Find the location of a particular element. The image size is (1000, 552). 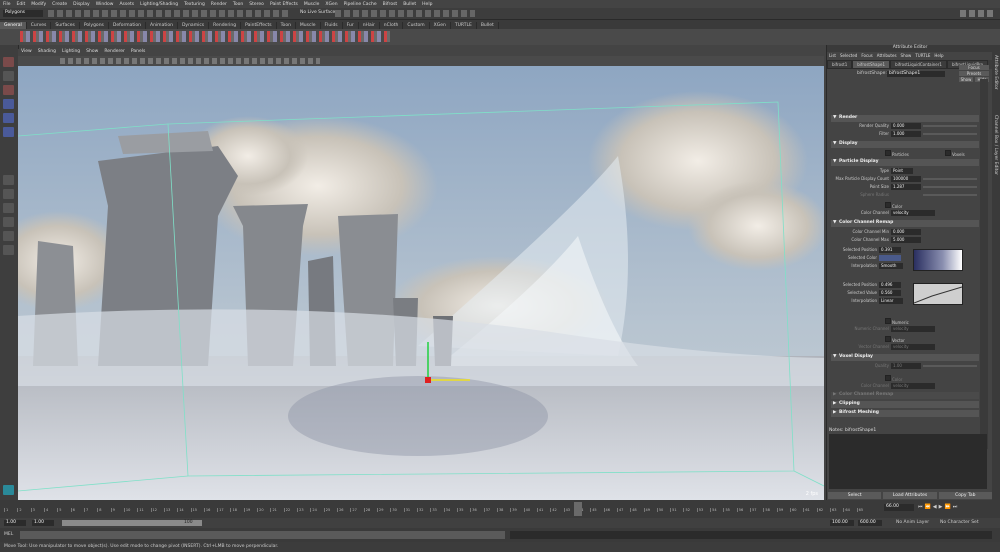

menu-item-0: File is located at coordinates (7, 4).